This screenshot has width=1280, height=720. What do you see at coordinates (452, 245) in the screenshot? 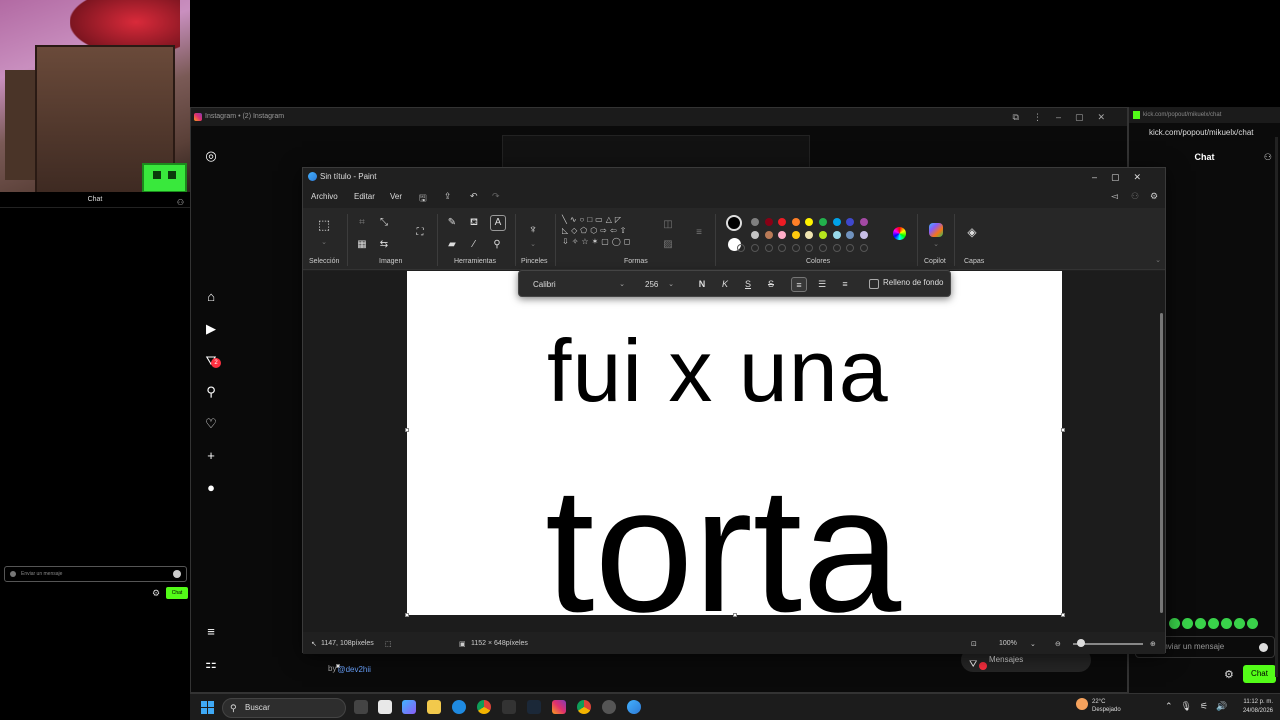
I see `eraser-icon: ▰` at bounding box center [452, 245].